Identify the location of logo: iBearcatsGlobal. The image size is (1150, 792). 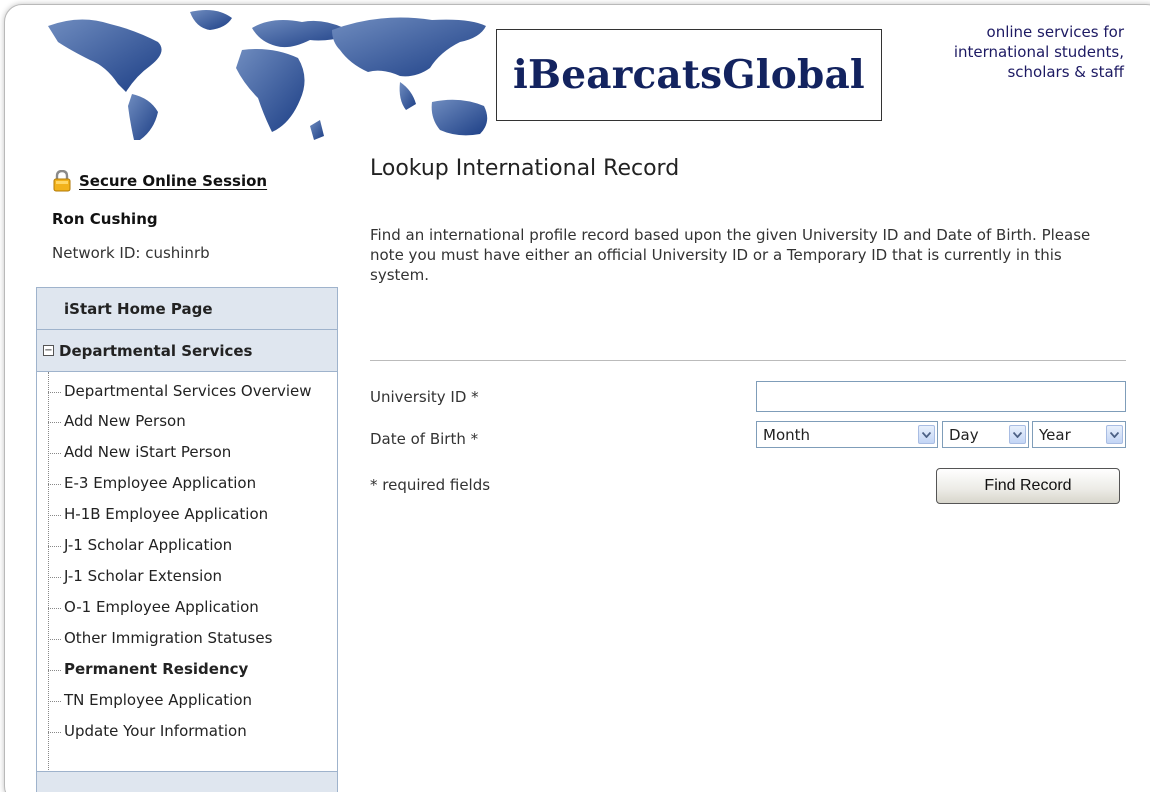
(689, 75).